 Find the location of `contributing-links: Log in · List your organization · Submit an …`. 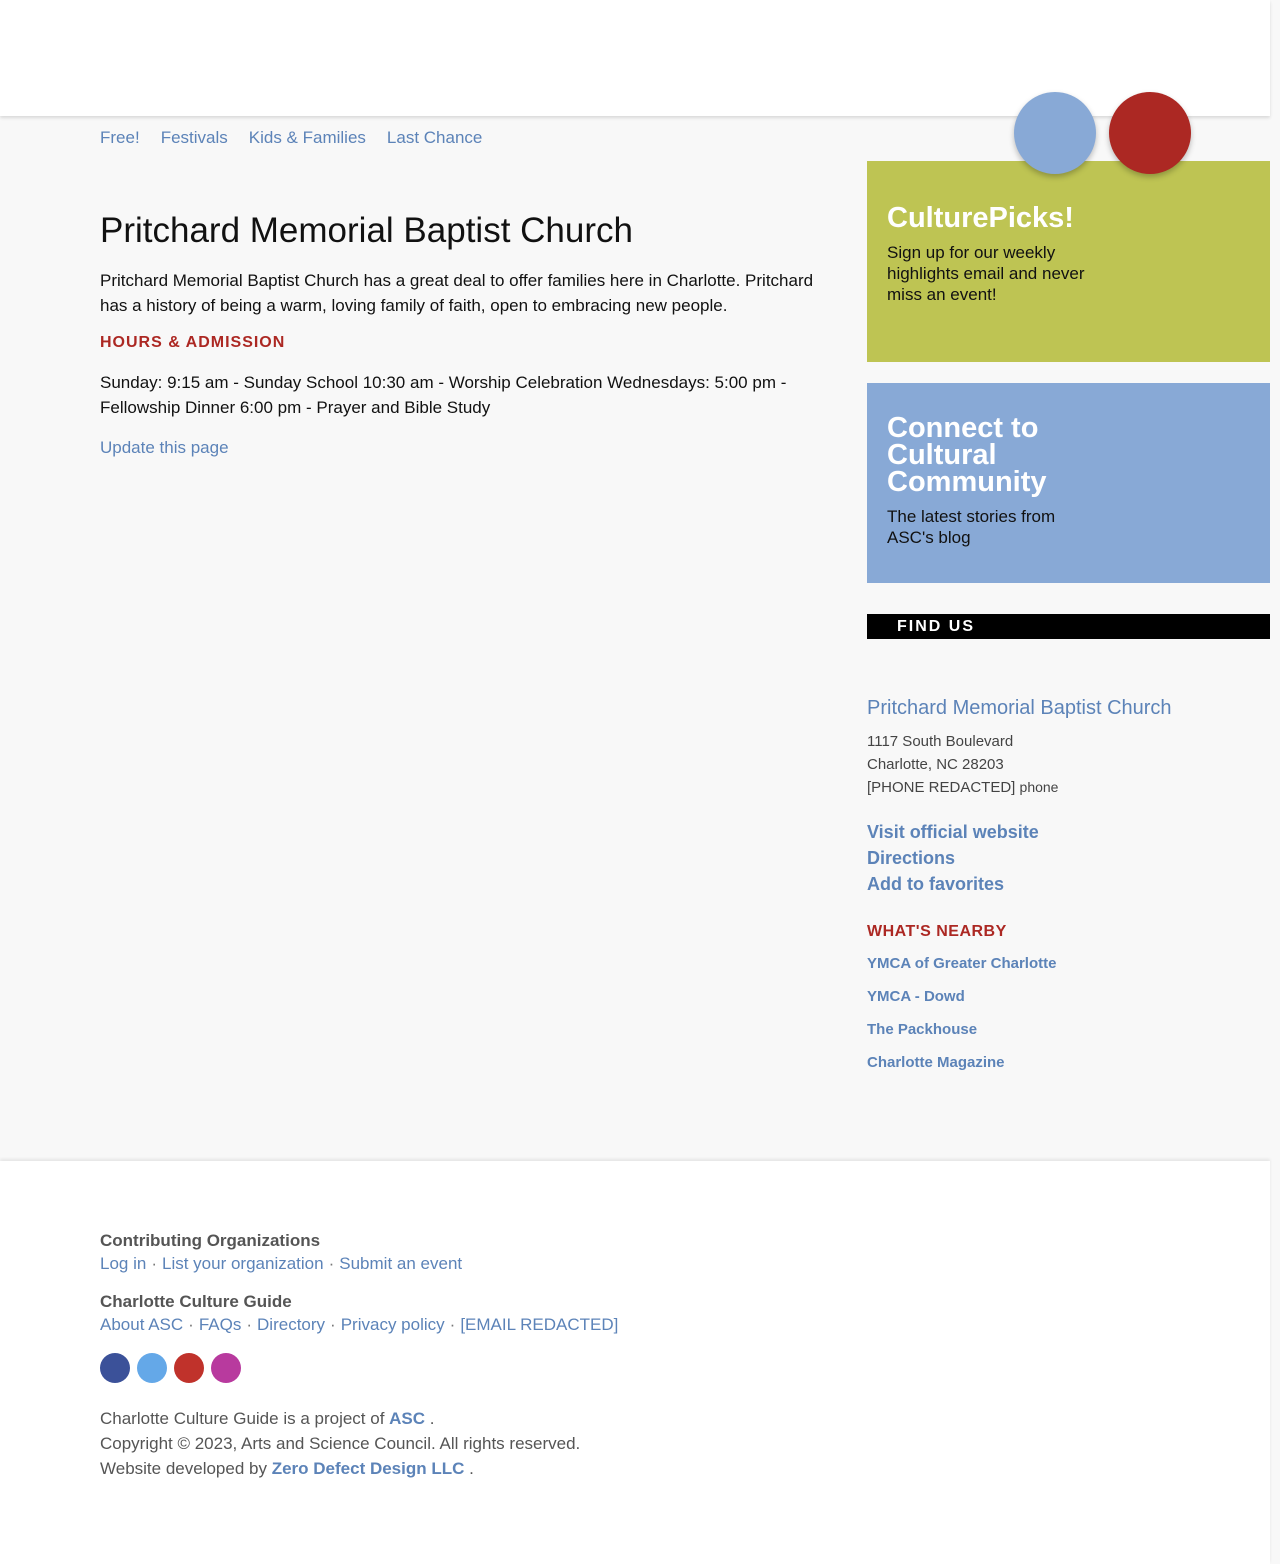

contributing-links: Log in · List your organization · Submit an … is located at coordinates (550, 1264).